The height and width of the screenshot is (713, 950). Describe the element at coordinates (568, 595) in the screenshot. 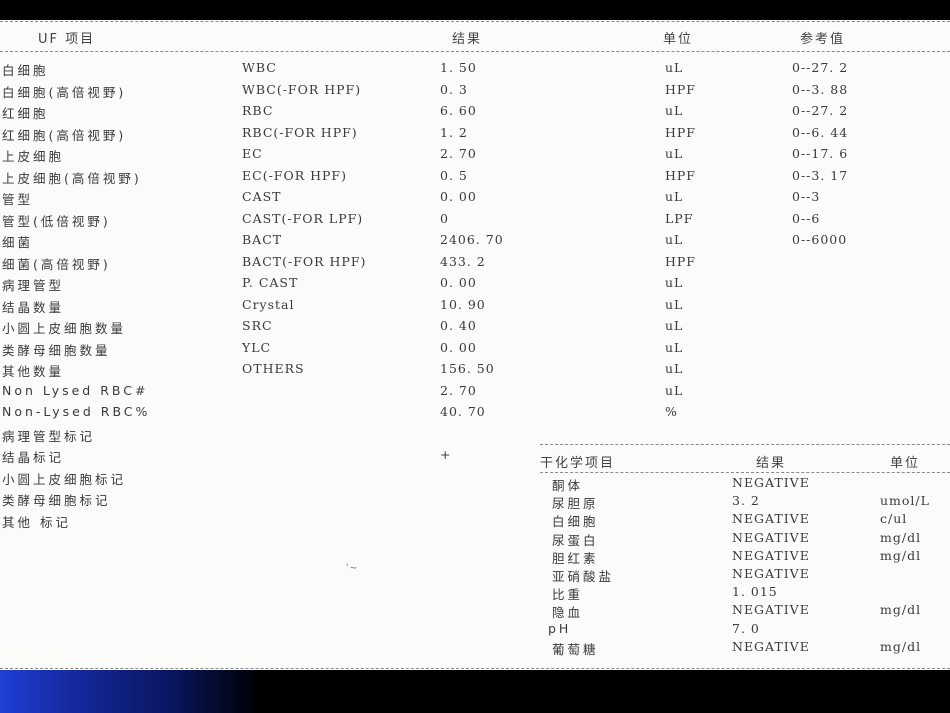

I see `chem-item-name: 比重` at that location.